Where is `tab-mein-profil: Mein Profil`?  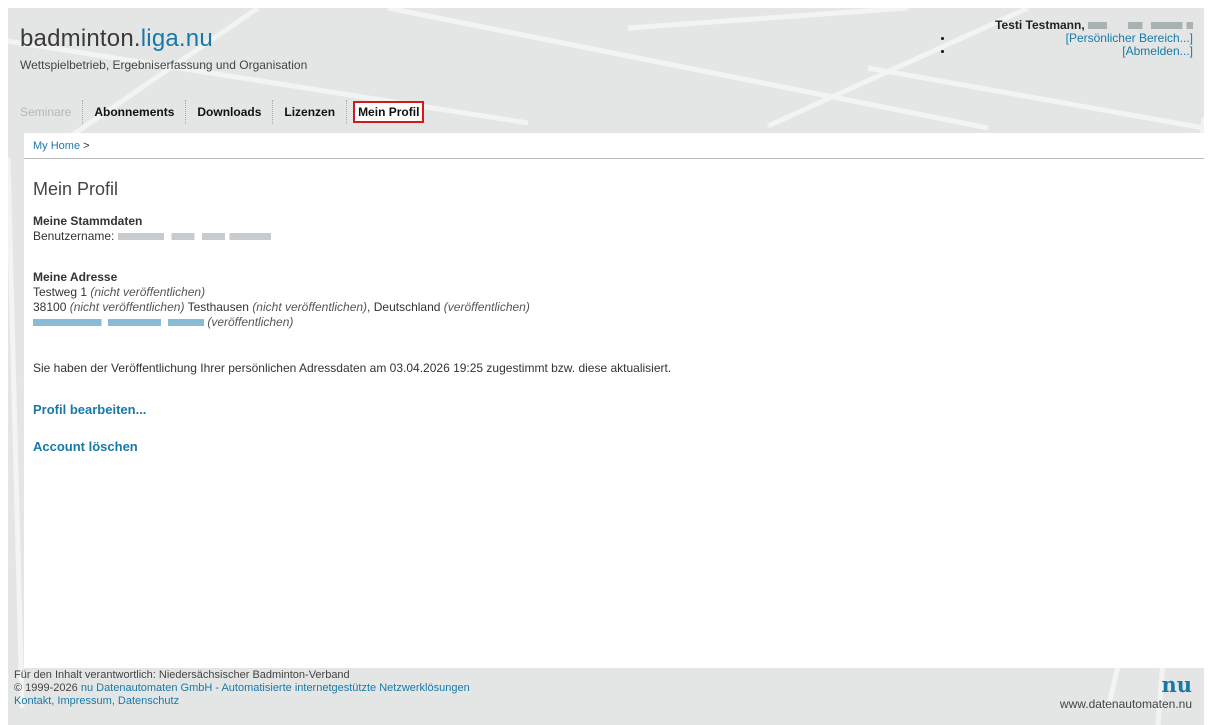
tab-mein-profil: Mein Profil is located at coordinates (388, 112).